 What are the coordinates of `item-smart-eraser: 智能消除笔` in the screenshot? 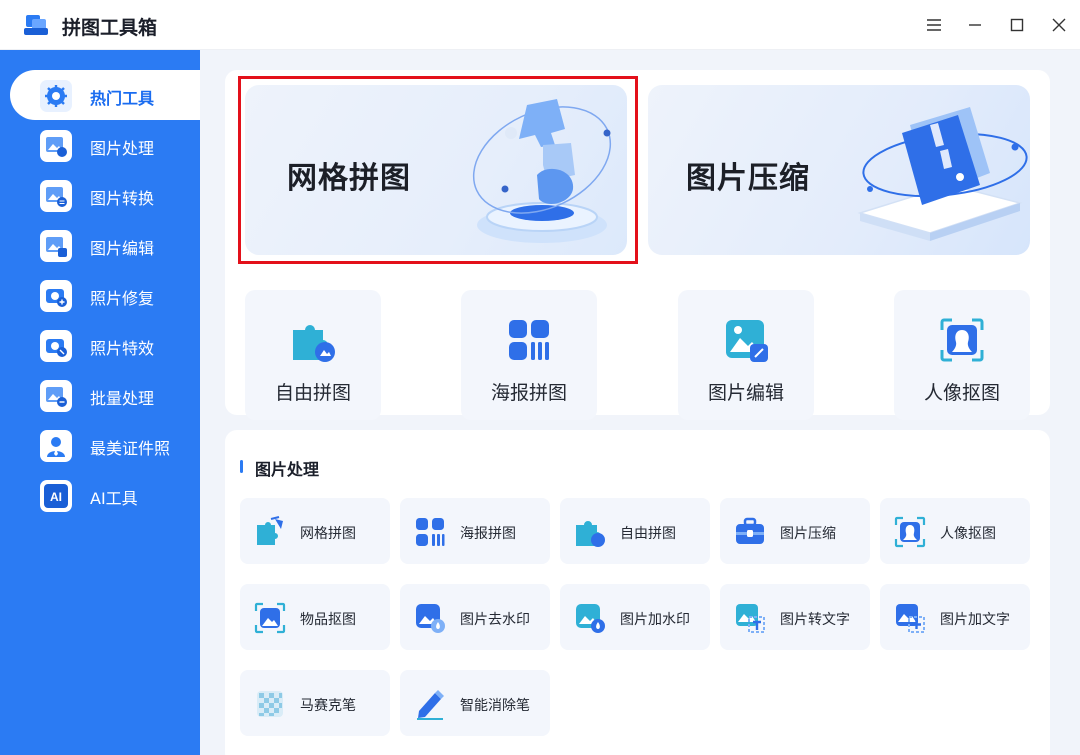 It's located at (475, 703).